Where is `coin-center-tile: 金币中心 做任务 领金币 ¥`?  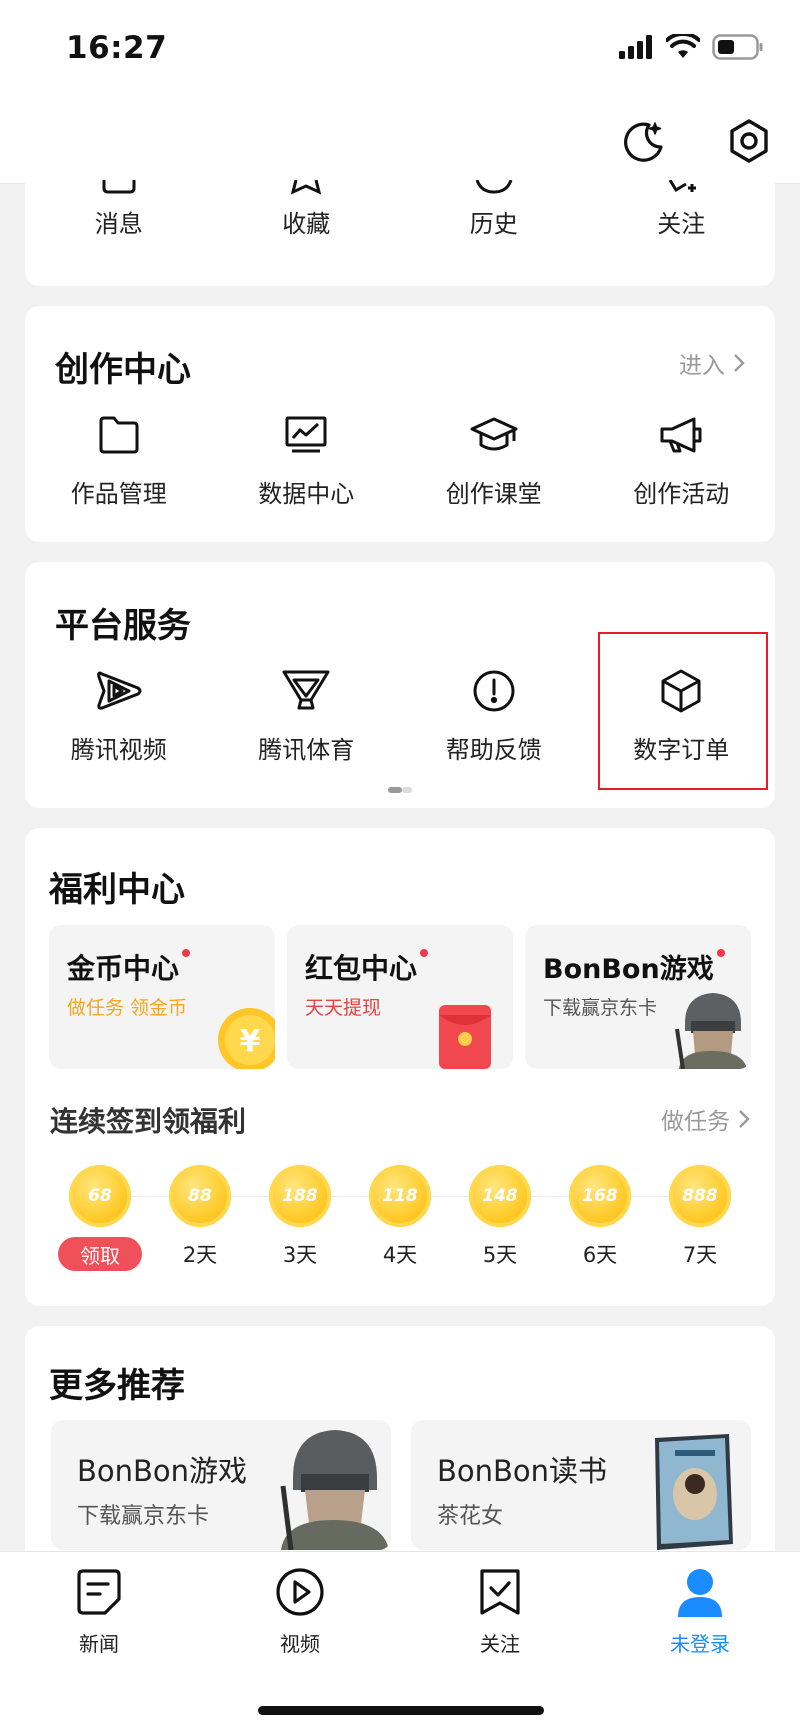
coin-center-tile: 金币中心 做任务 领金币 ¥ is located at coordinates (162, 997).